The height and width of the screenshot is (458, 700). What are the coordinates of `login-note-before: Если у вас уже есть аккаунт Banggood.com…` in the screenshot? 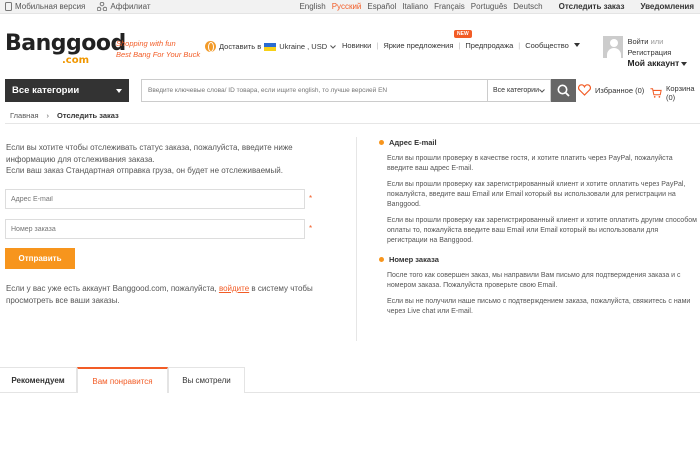 It's located at (111, 288).